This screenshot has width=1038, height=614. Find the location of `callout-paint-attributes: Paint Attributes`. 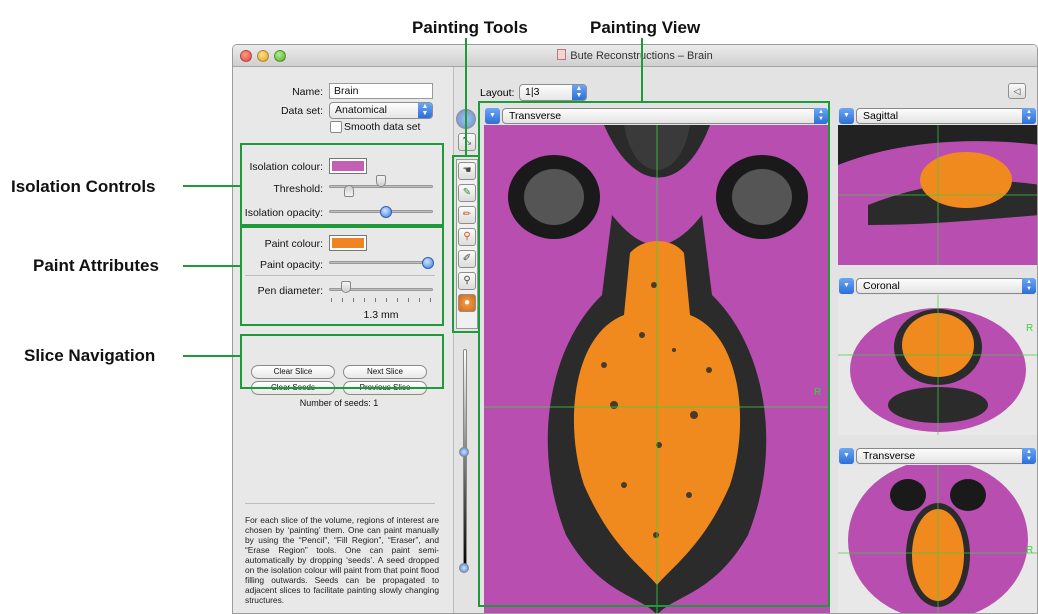

callout-paint-attributes: Paint Attributes is located at coordinates (96, 265).